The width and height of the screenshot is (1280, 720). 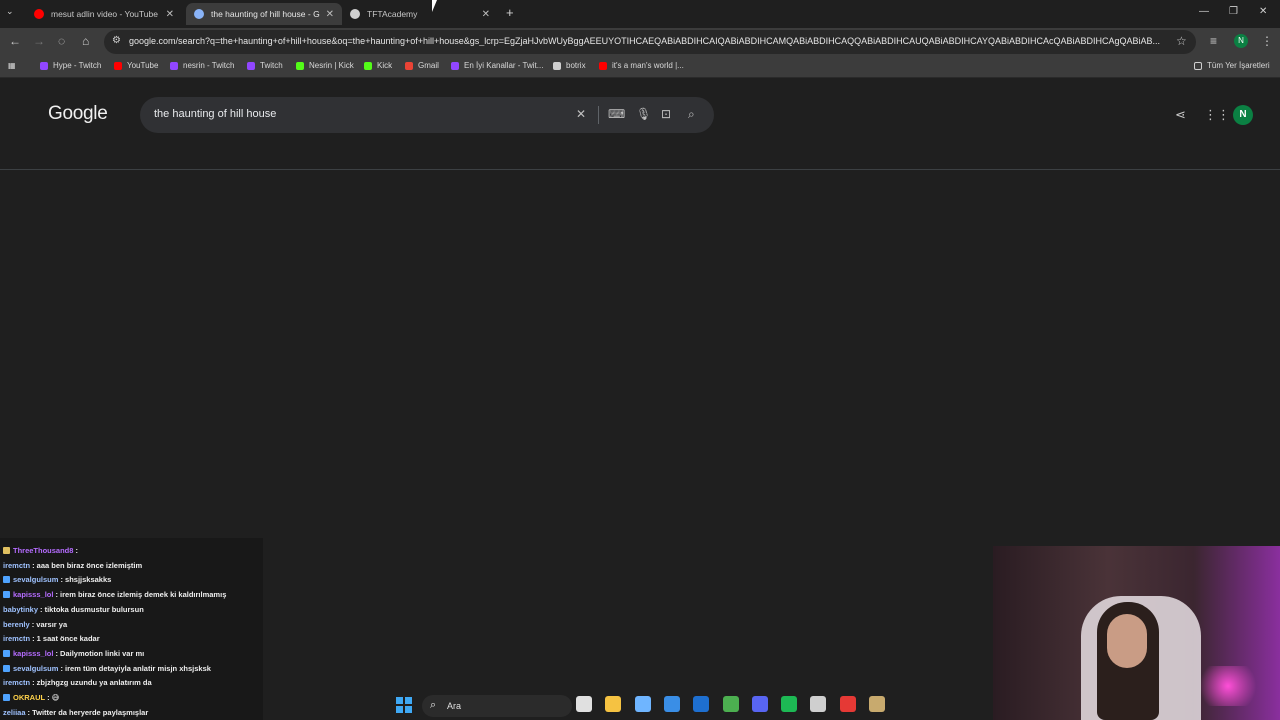 I want to click on tftacademy-favicon-icon, so click(x=355, y=14).